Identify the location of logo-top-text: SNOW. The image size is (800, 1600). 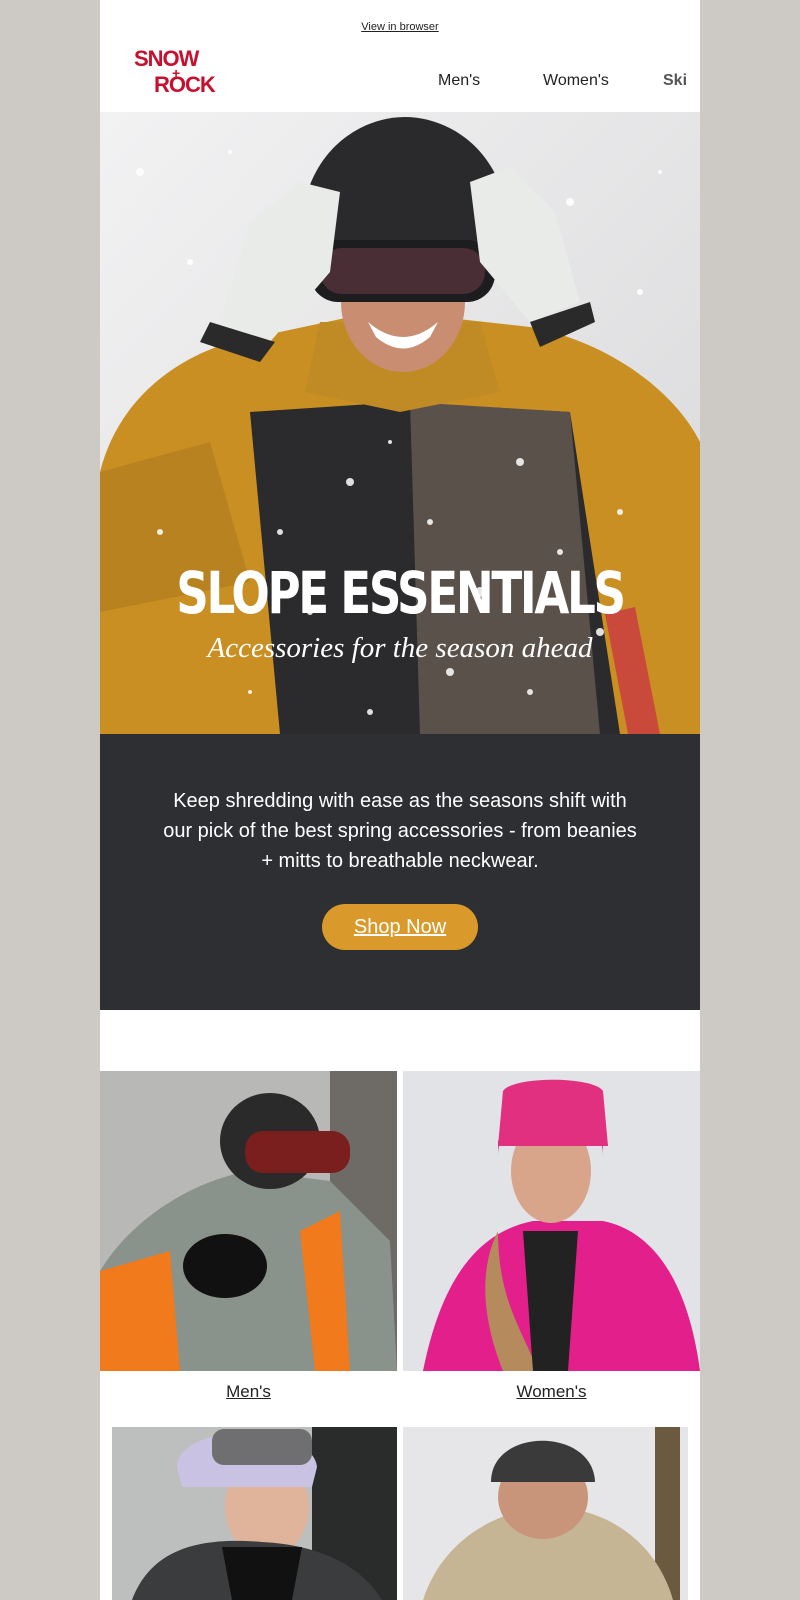
(166, 58).